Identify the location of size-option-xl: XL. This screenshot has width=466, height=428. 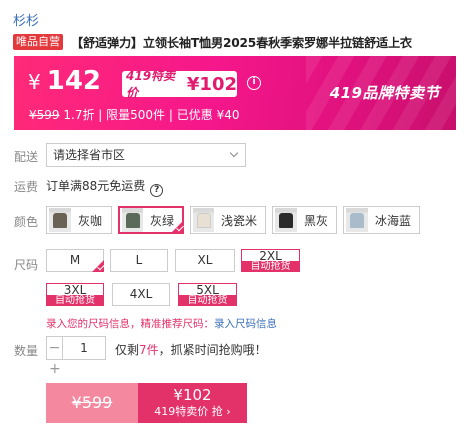
(205, 260).